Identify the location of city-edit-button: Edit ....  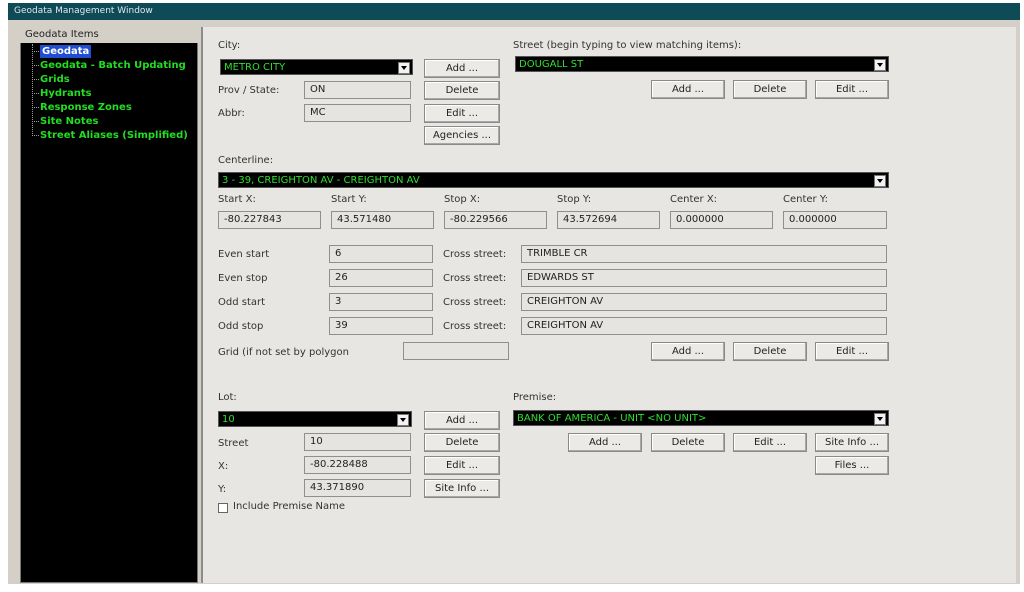
(462, 113).